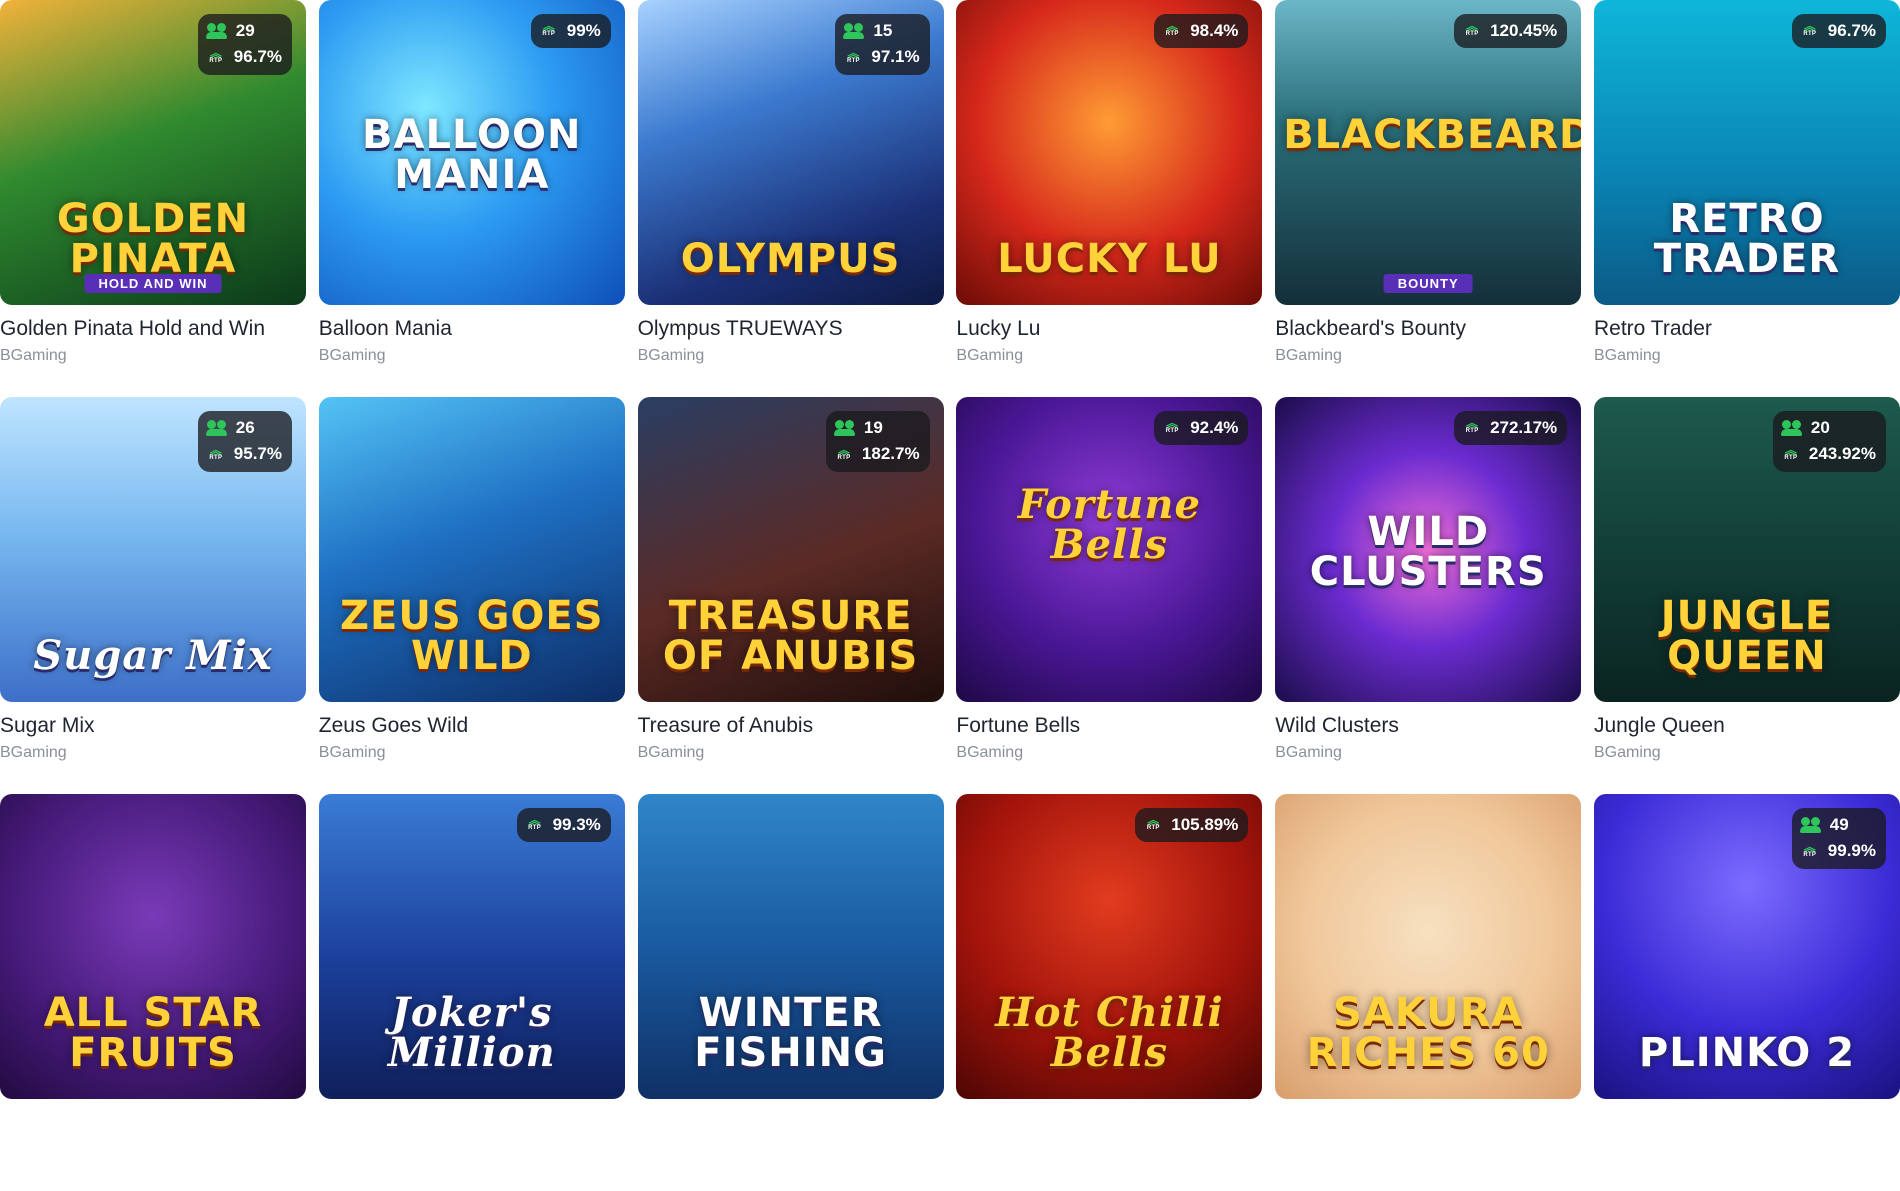  What do you see at coordinates (1747, 239) in the screenshot?
I see `game-logo-text: Retro Trader` at bounding box center [1747, 239].